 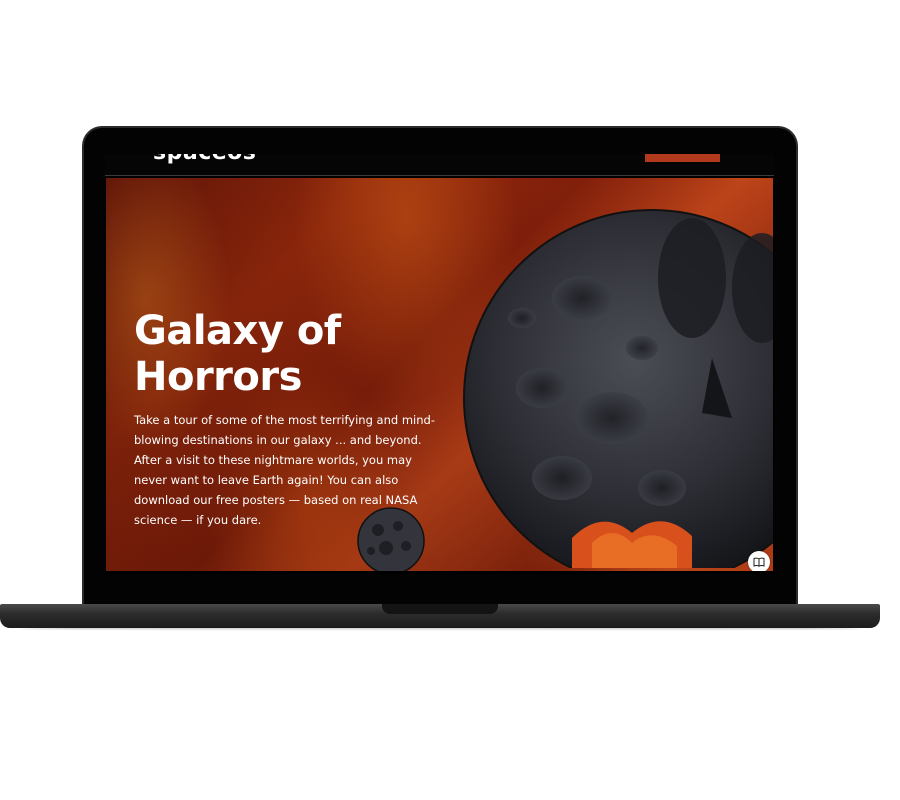 I want to click on book-icon, so click(x=759, y=562).